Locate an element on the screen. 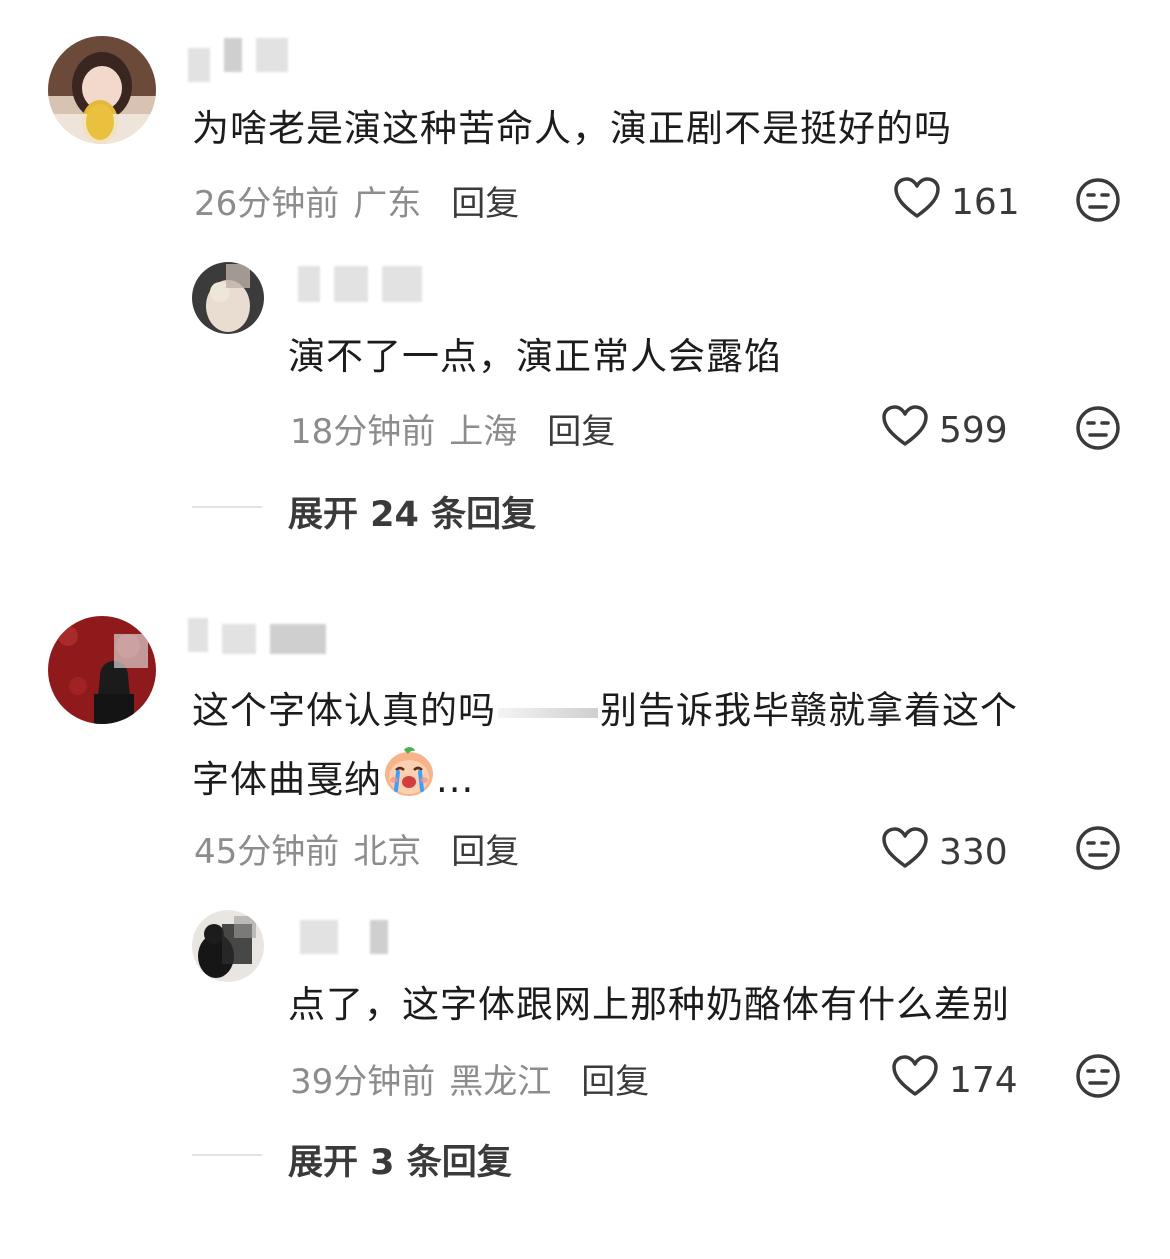  comment-meta: 45分钟前 北京 回复 is located at coordinates (356, 848).